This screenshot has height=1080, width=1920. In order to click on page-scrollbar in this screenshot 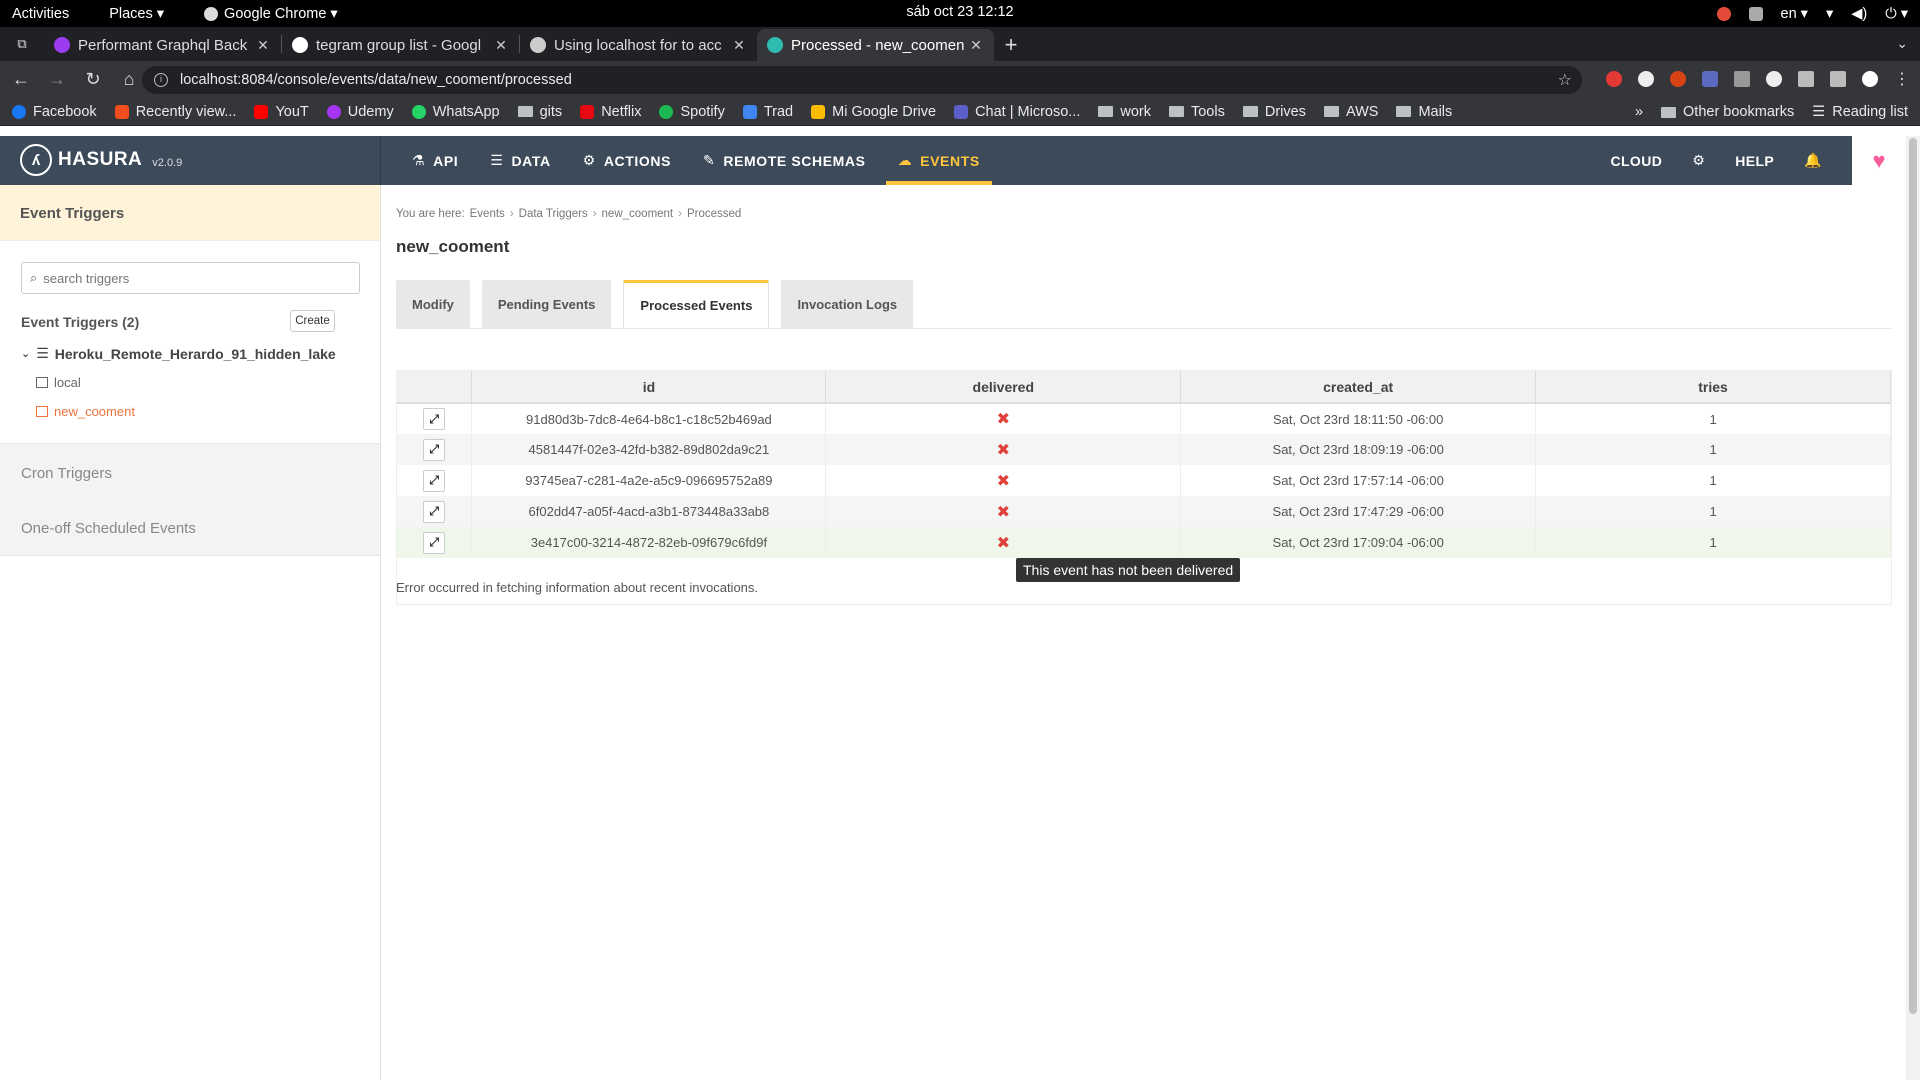, I will do `click(1913, 608)`.